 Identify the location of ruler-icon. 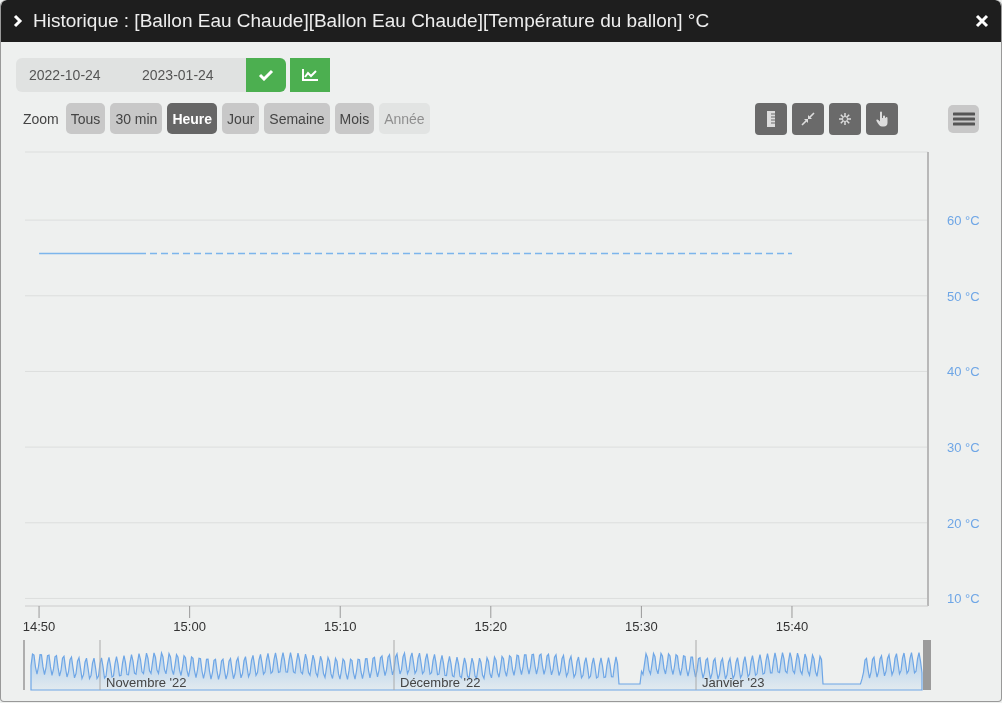
(771, 118).